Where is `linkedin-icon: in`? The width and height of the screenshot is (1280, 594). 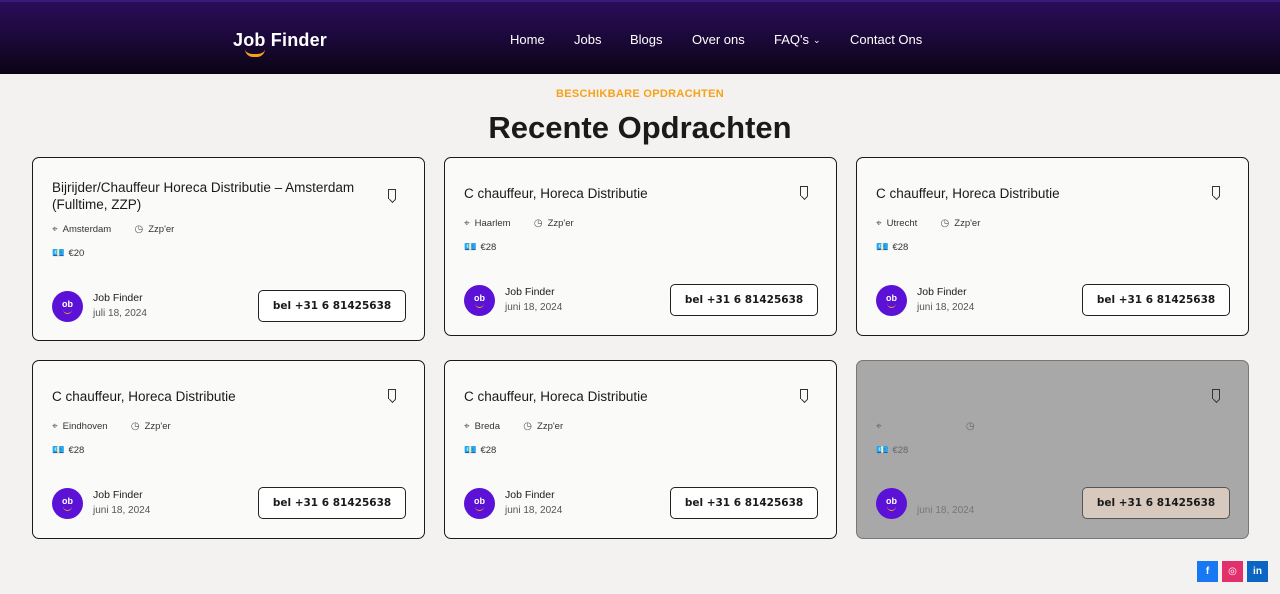
linkedin-icon: in is located at coordinates (1257, 571).